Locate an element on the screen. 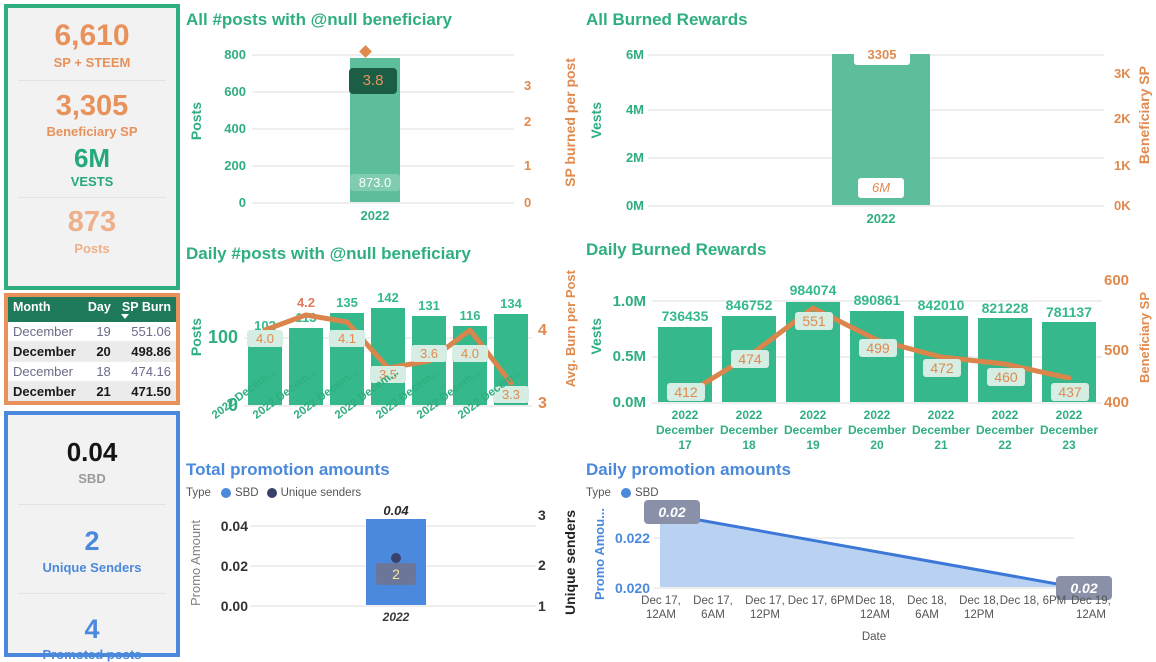 The height and width of the screenshot is (662, 1156). column-header-sp-burn-label: SP Burn is located at coordinates (146, 307).